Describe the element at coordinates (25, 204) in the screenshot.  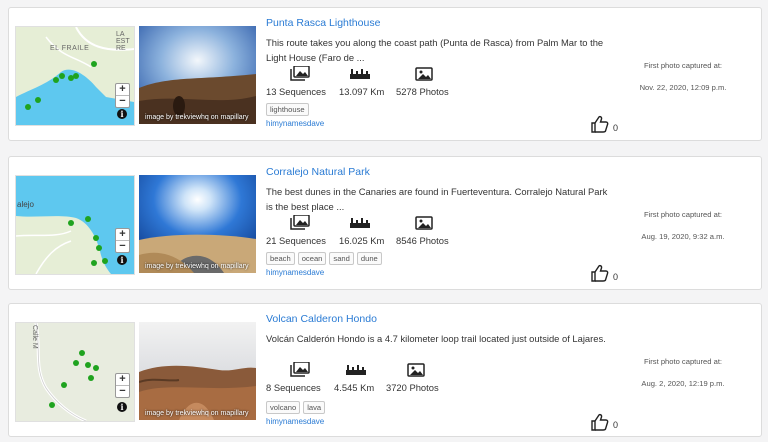
I see `map-place-label: alejo` at that location.